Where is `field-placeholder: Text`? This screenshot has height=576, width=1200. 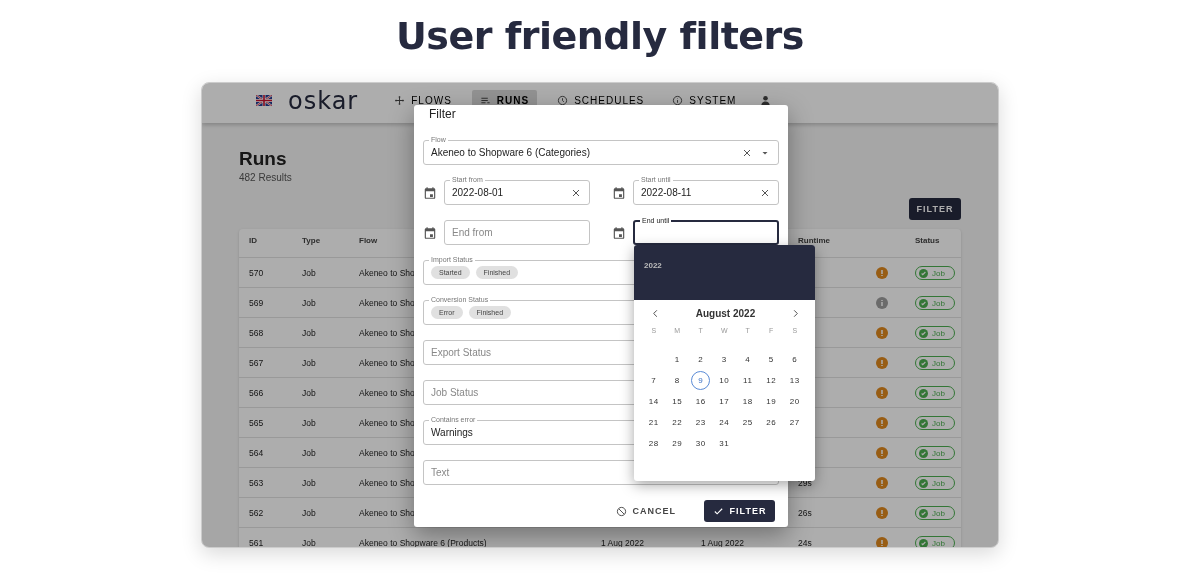 field-placeholder: Text is located at coordinates (441, 472).